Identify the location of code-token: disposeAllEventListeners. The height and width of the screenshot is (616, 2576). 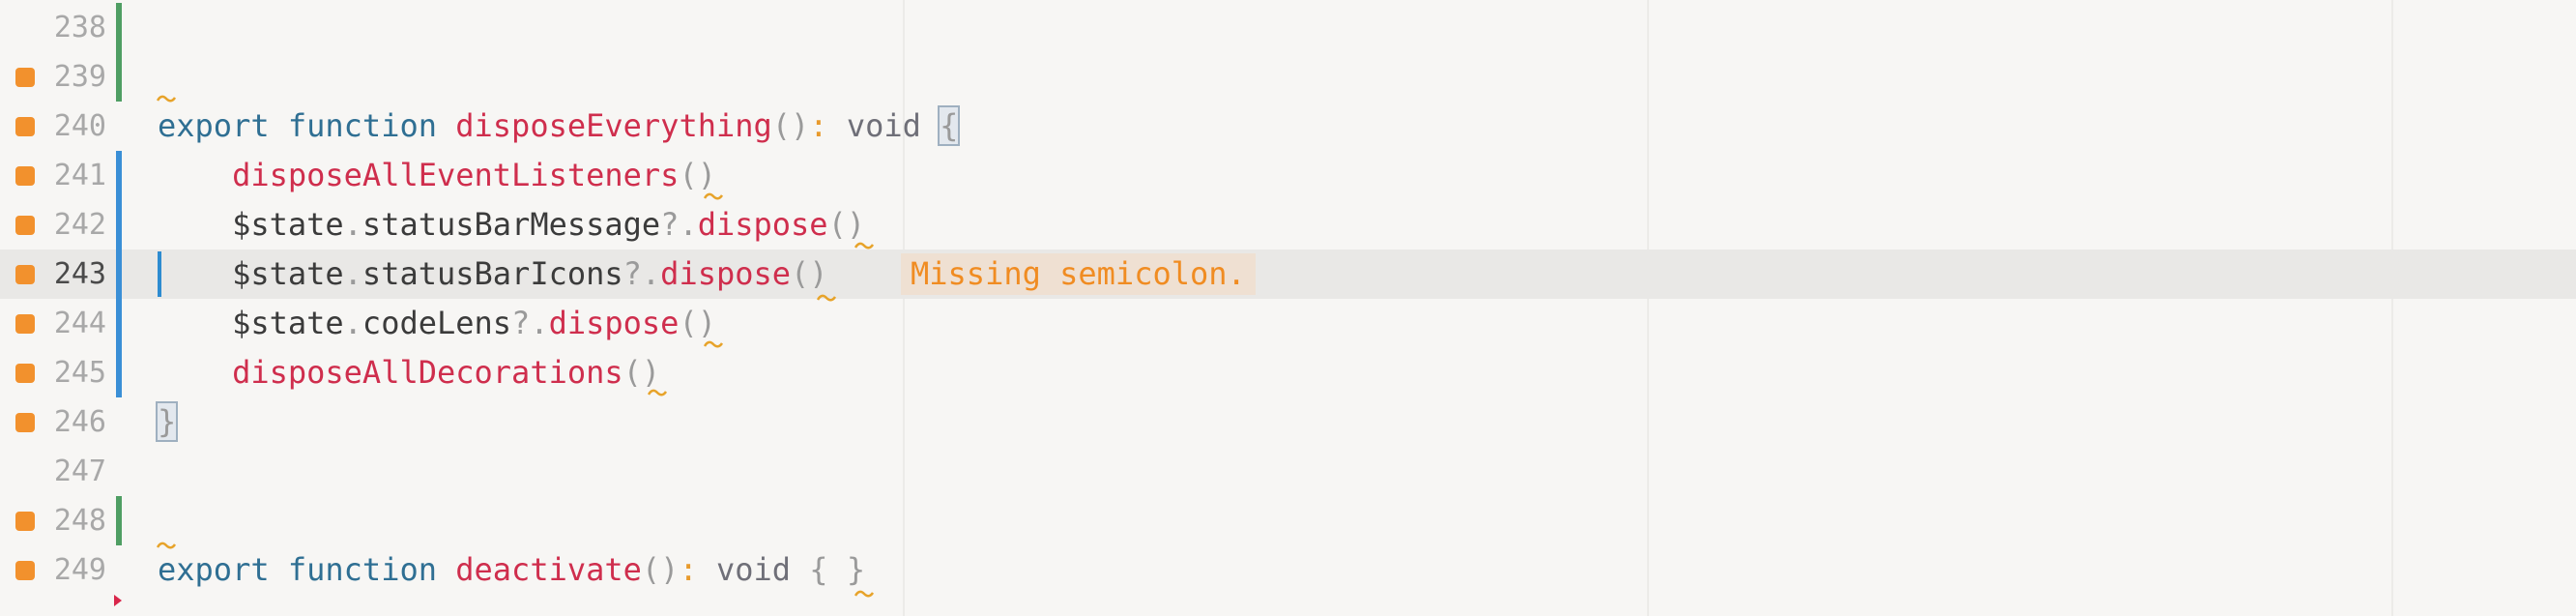
(456, 175).